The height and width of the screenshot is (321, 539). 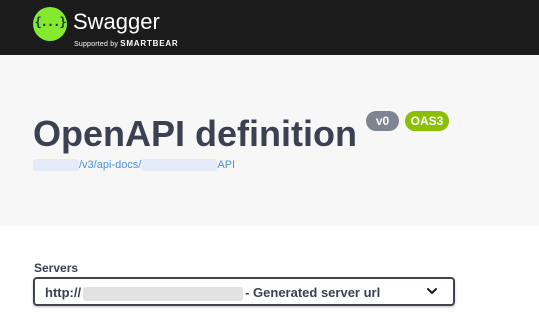 What do you see at coordinates (56, 268) in the screenshot?
I see `servers-label: Servers` at bounding box center [56, 268].